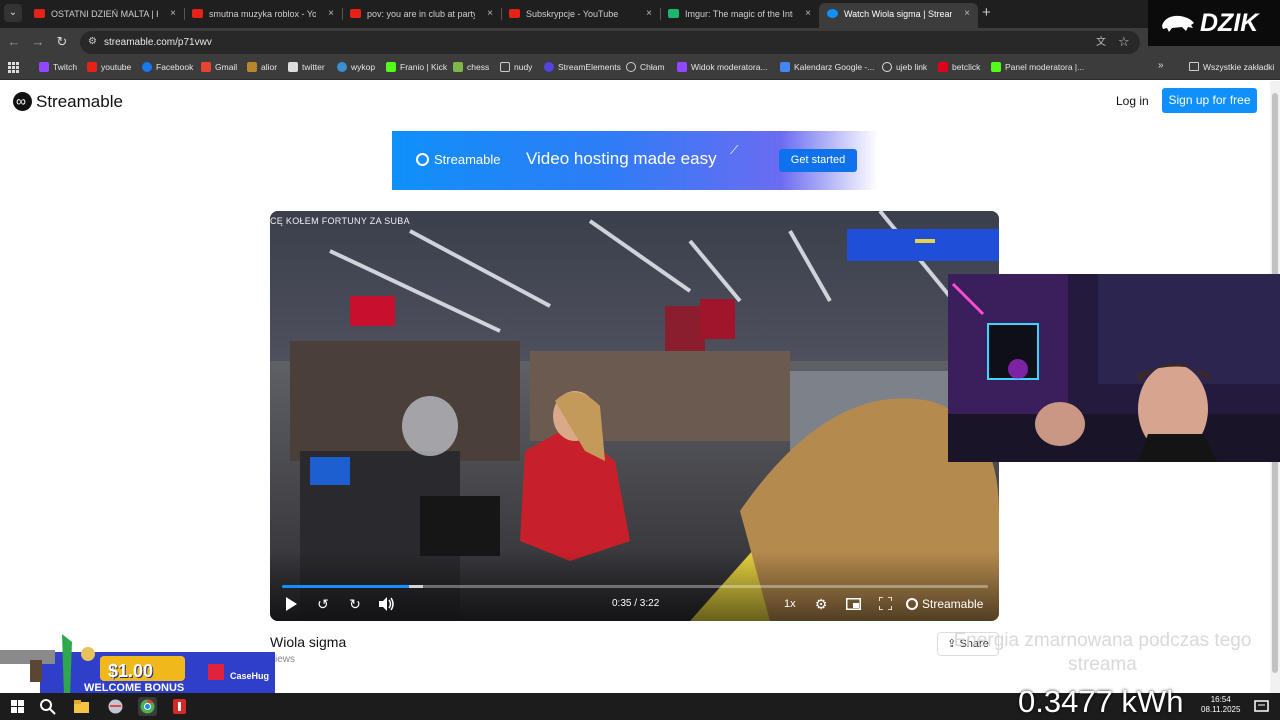 This screenshot has height=720, width=1280. I want to click on signup-button: Sign up for free, so click(1209, 100).